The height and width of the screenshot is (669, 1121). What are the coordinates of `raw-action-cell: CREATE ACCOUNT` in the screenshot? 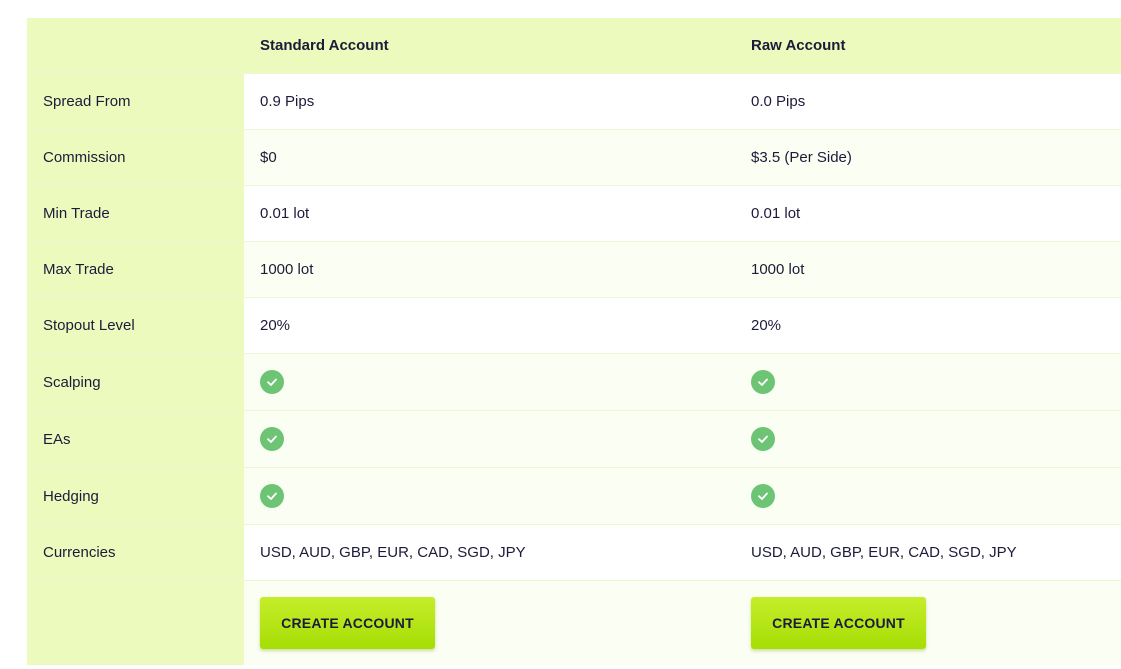 It's located at (928, 623).